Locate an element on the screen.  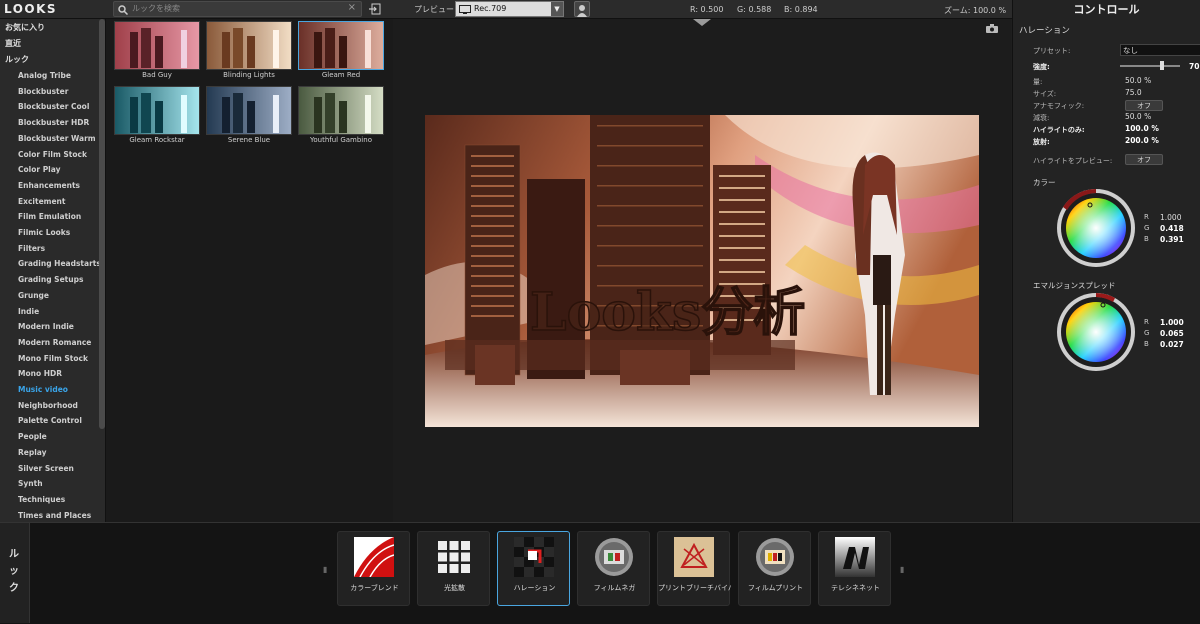
tool-halation: ハレーション is located at coordinates (533, 568).